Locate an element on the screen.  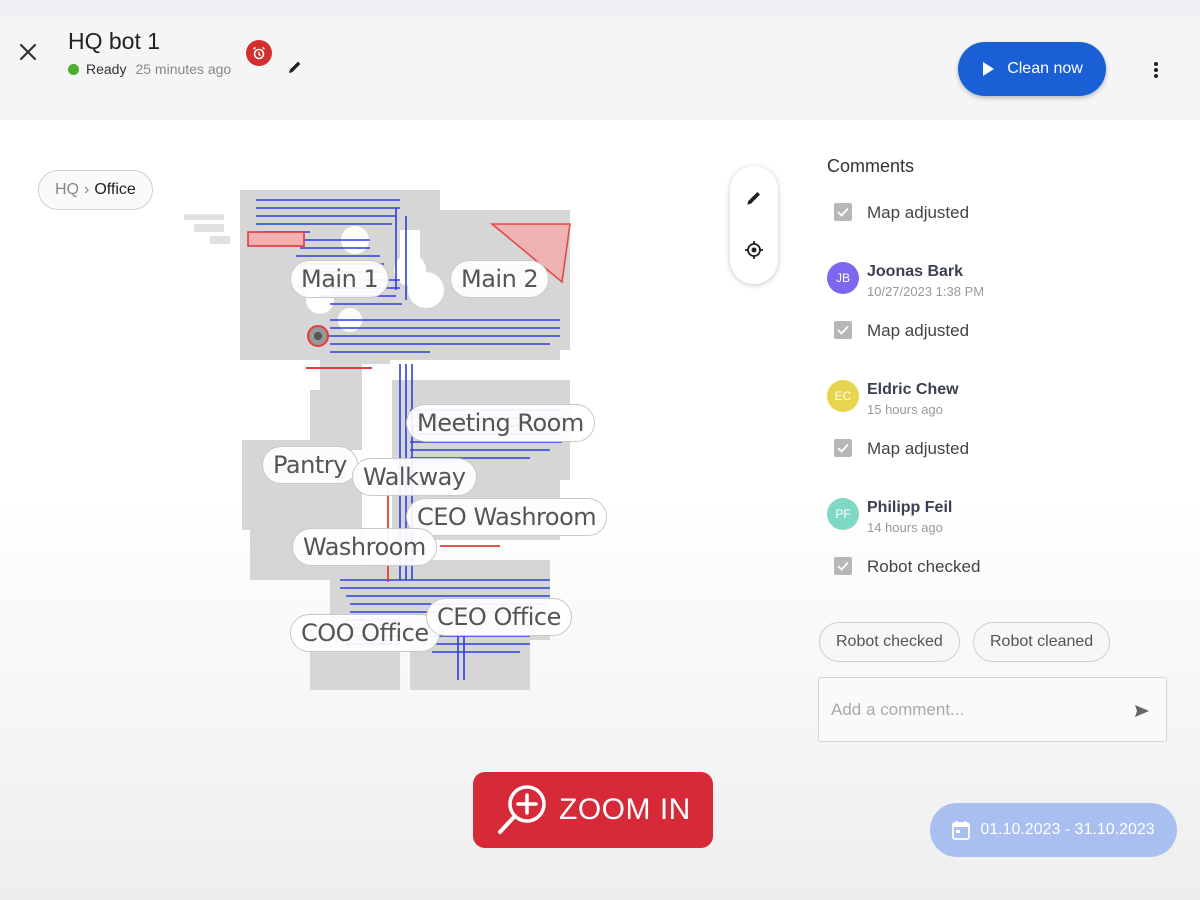
room-label-coo-office: COO Office is located at coordinates (365, 633).